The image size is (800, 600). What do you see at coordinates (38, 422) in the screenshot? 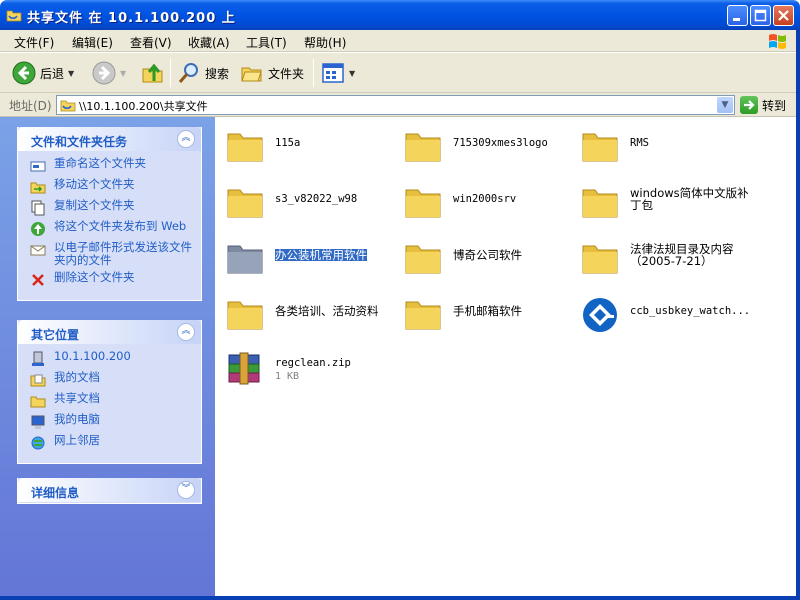
I see `my-computer-icon` at bounding box center [38, 422].